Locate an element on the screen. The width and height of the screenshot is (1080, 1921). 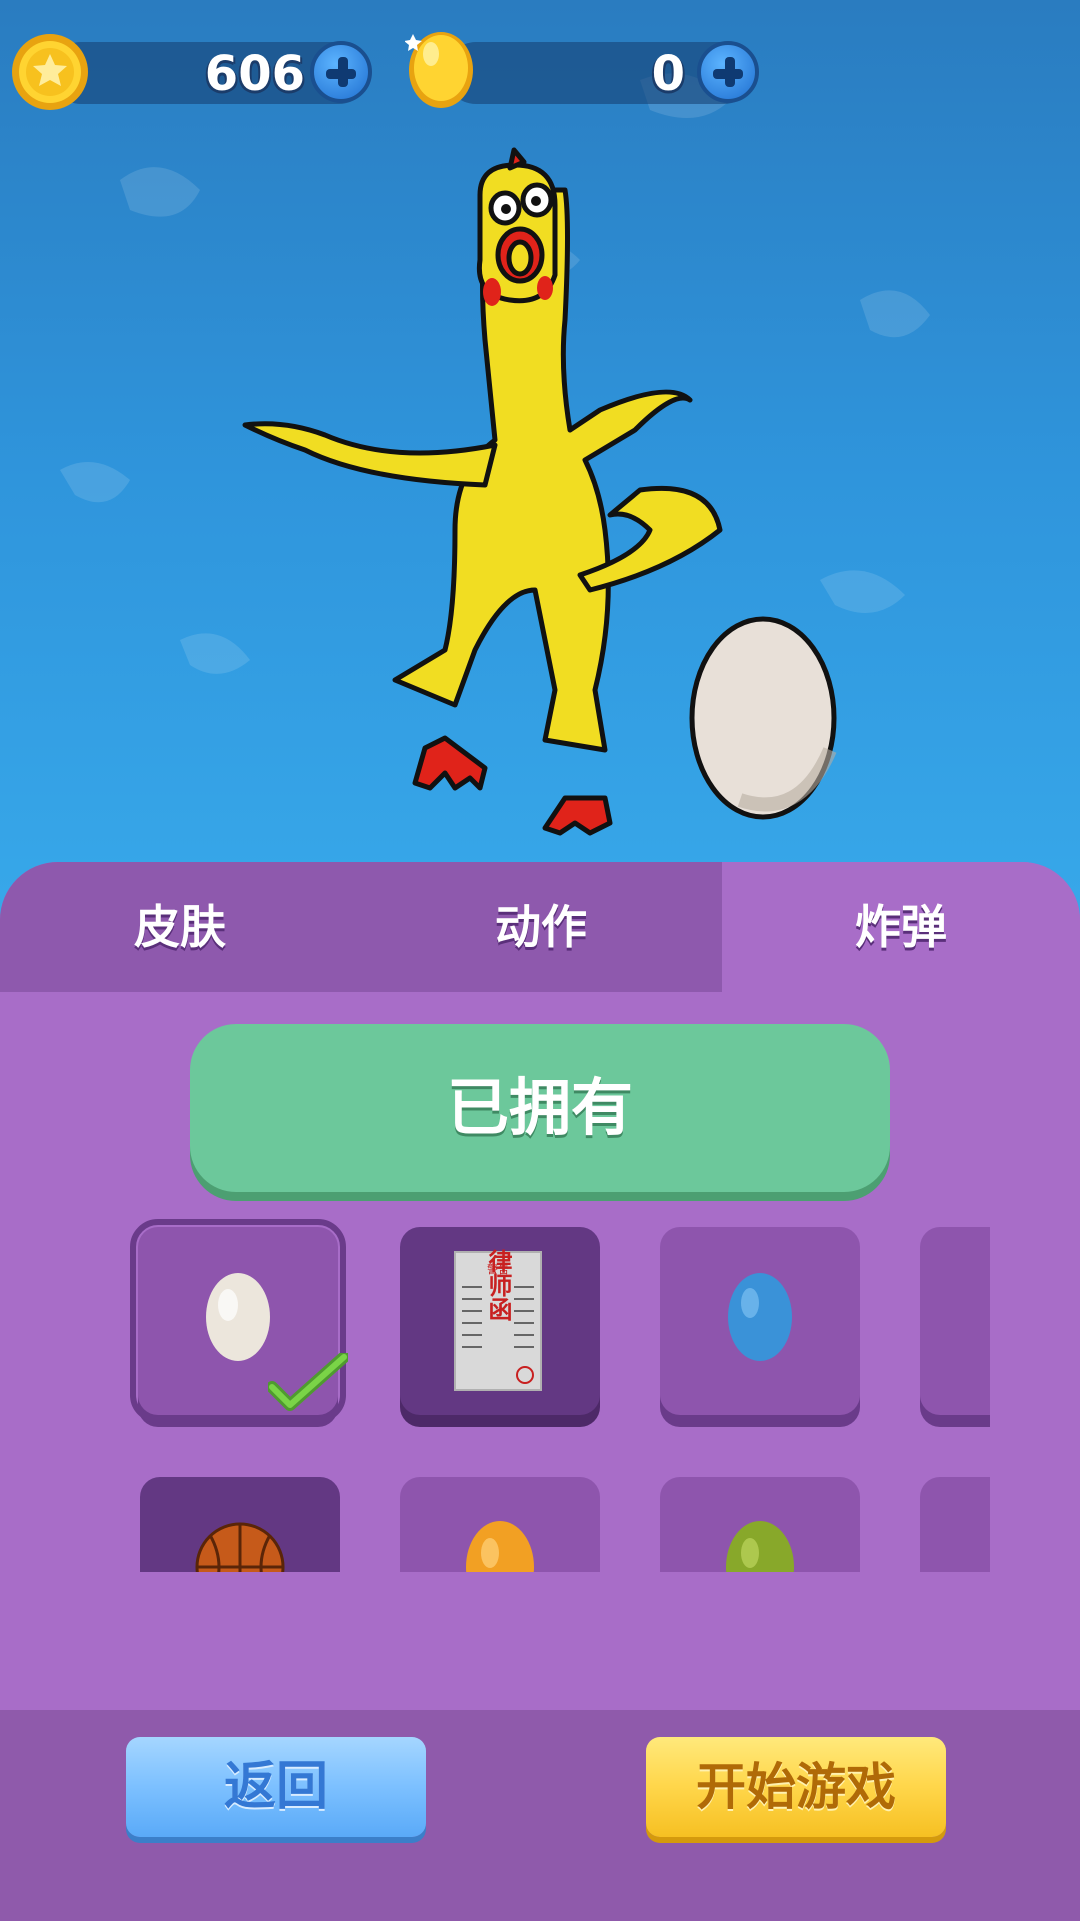
start-game-button: 开始游戏 is located at coordinates (796, 1787).